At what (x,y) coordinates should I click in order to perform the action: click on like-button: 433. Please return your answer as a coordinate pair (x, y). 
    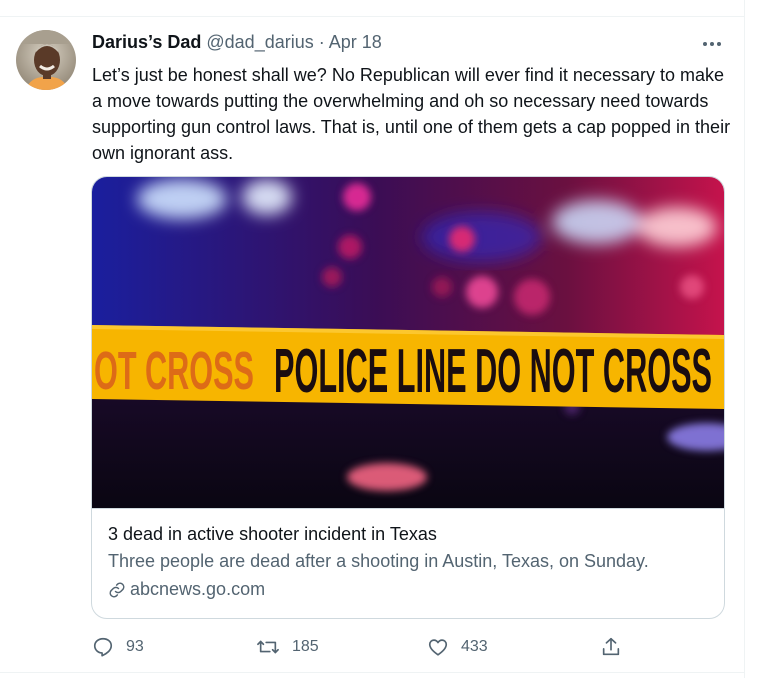
    Looking at the image, I should click on (457, 647).